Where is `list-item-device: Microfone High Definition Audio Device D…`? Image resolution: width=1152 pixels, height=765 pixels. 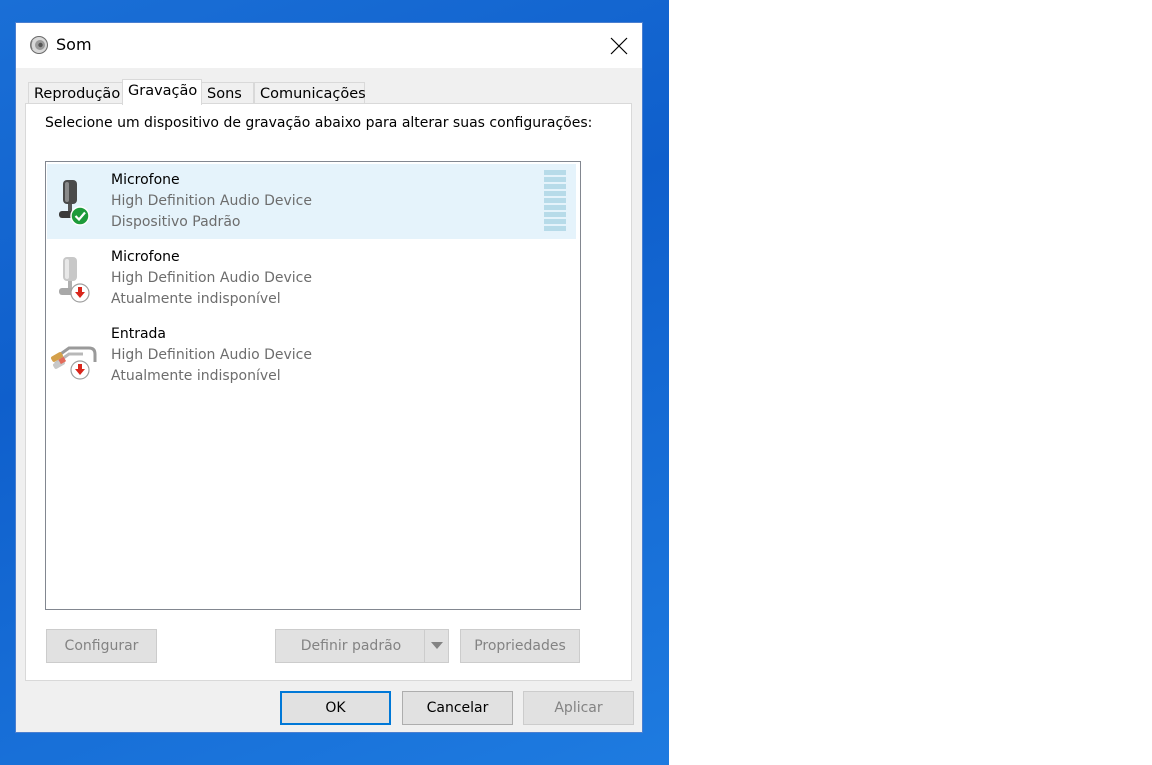 list-item-device: Microfone High Definition Audio Device D… is located at coordinates (311, 201).